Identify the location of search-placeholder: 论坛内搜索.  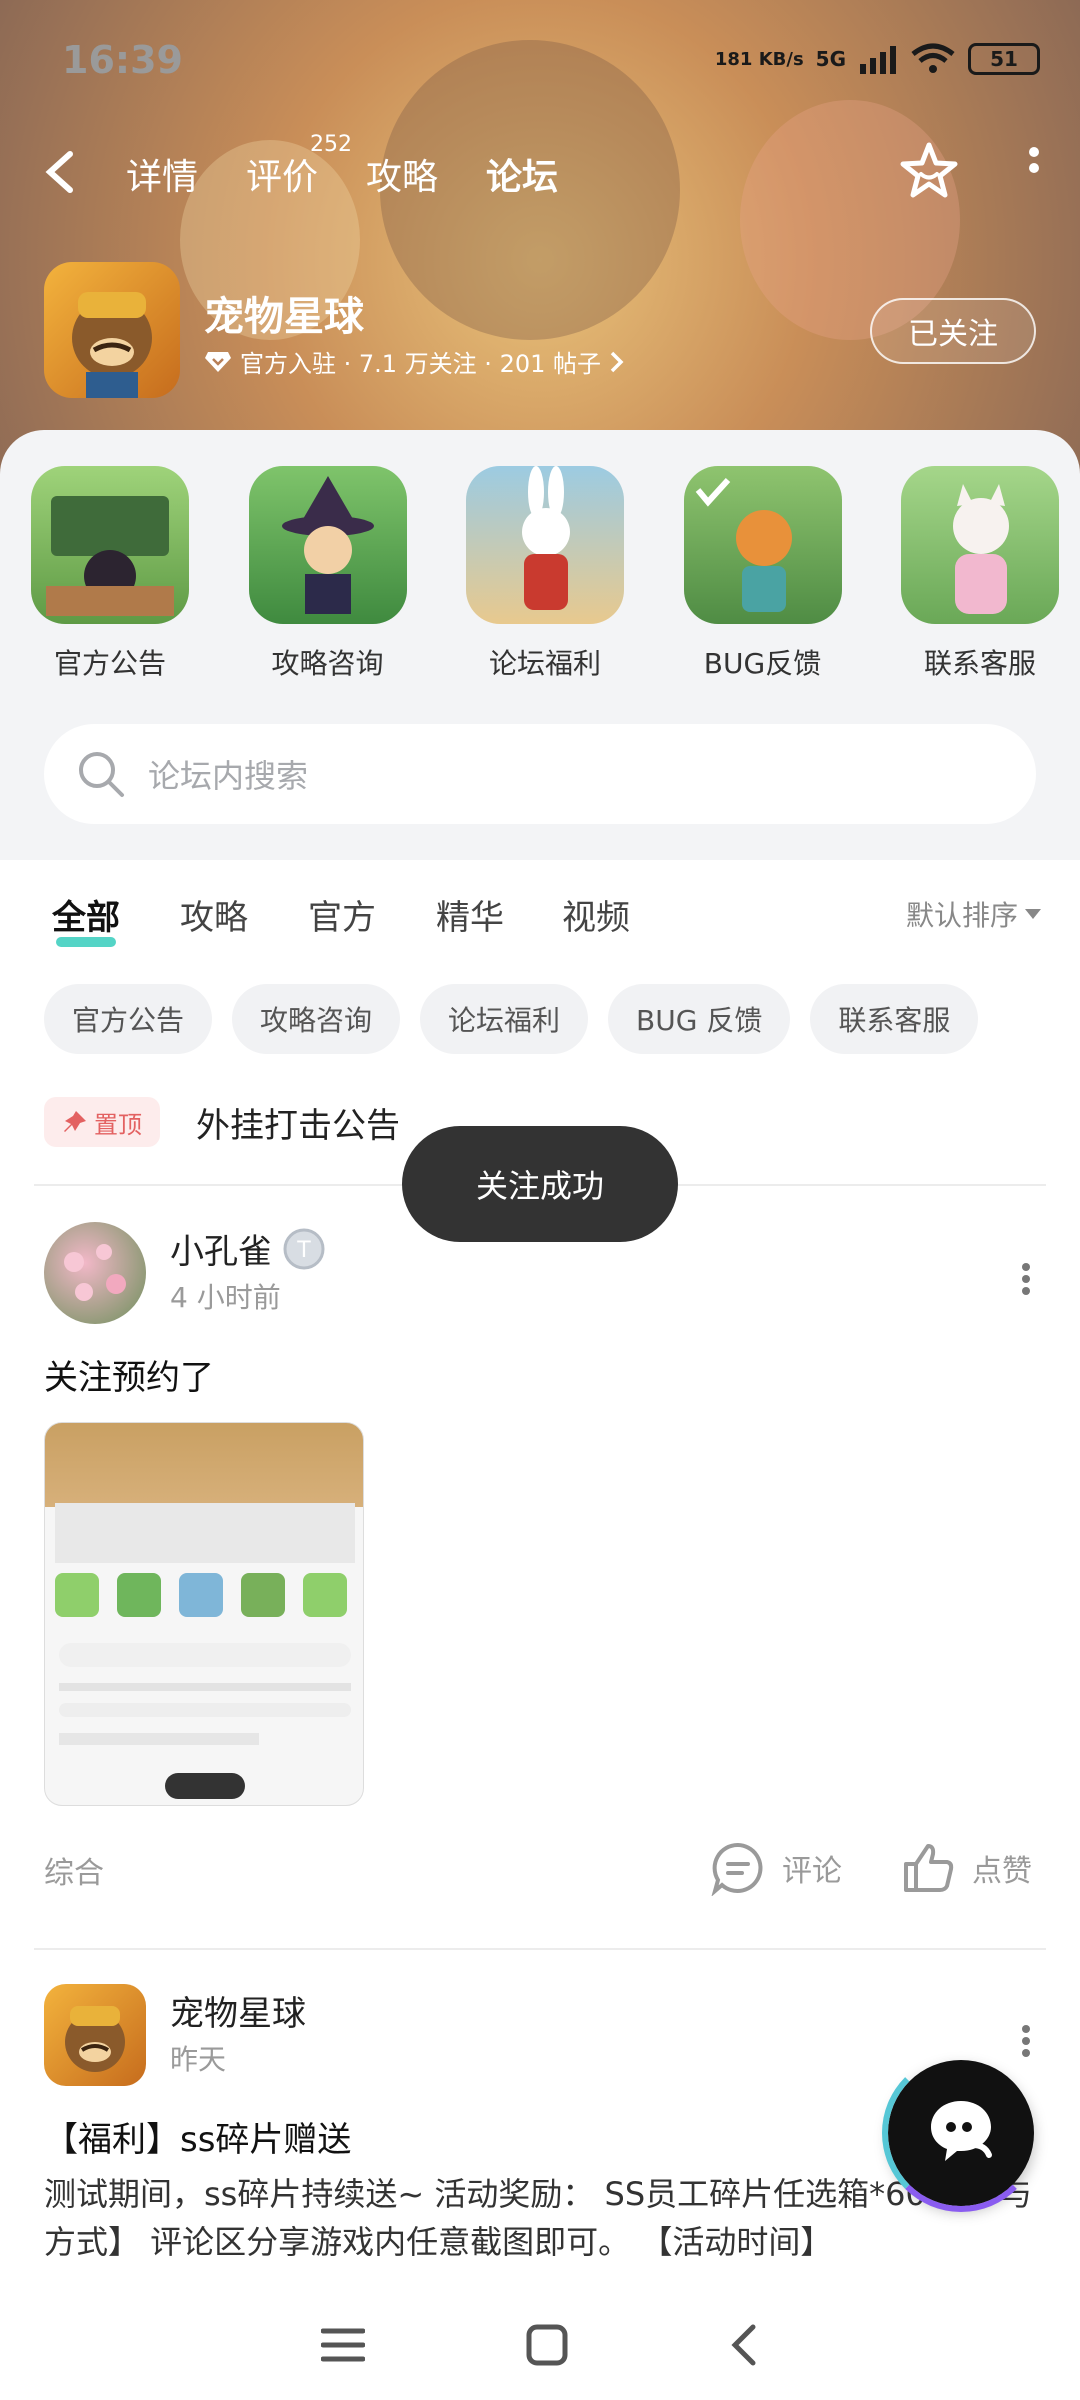
(228, 776).